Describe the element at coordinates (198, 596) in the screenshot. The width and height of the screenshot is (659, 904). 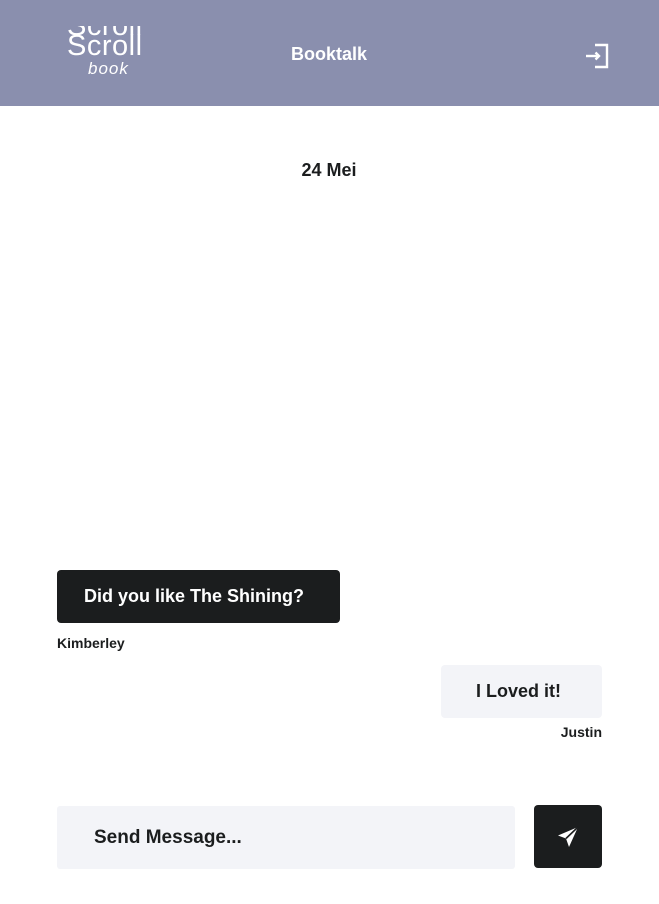
I see `message-bubble-received: Did you like The Shining?` at that location.